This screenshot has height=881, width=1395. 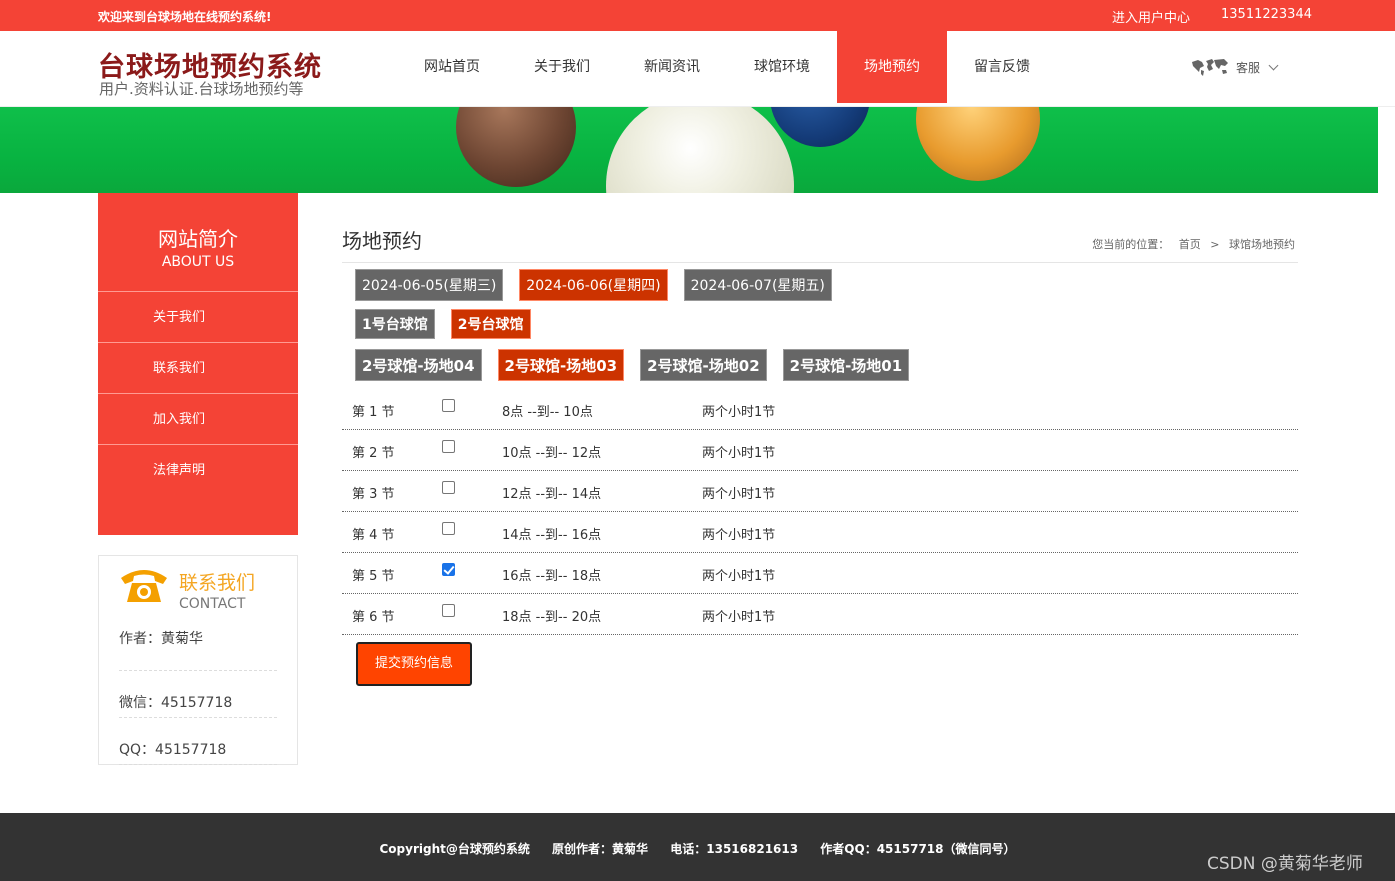 What do you see at coordinates (382, 241) in the screenshot?
I see `page-title: 场地预约` at bounding box center [382, 241].